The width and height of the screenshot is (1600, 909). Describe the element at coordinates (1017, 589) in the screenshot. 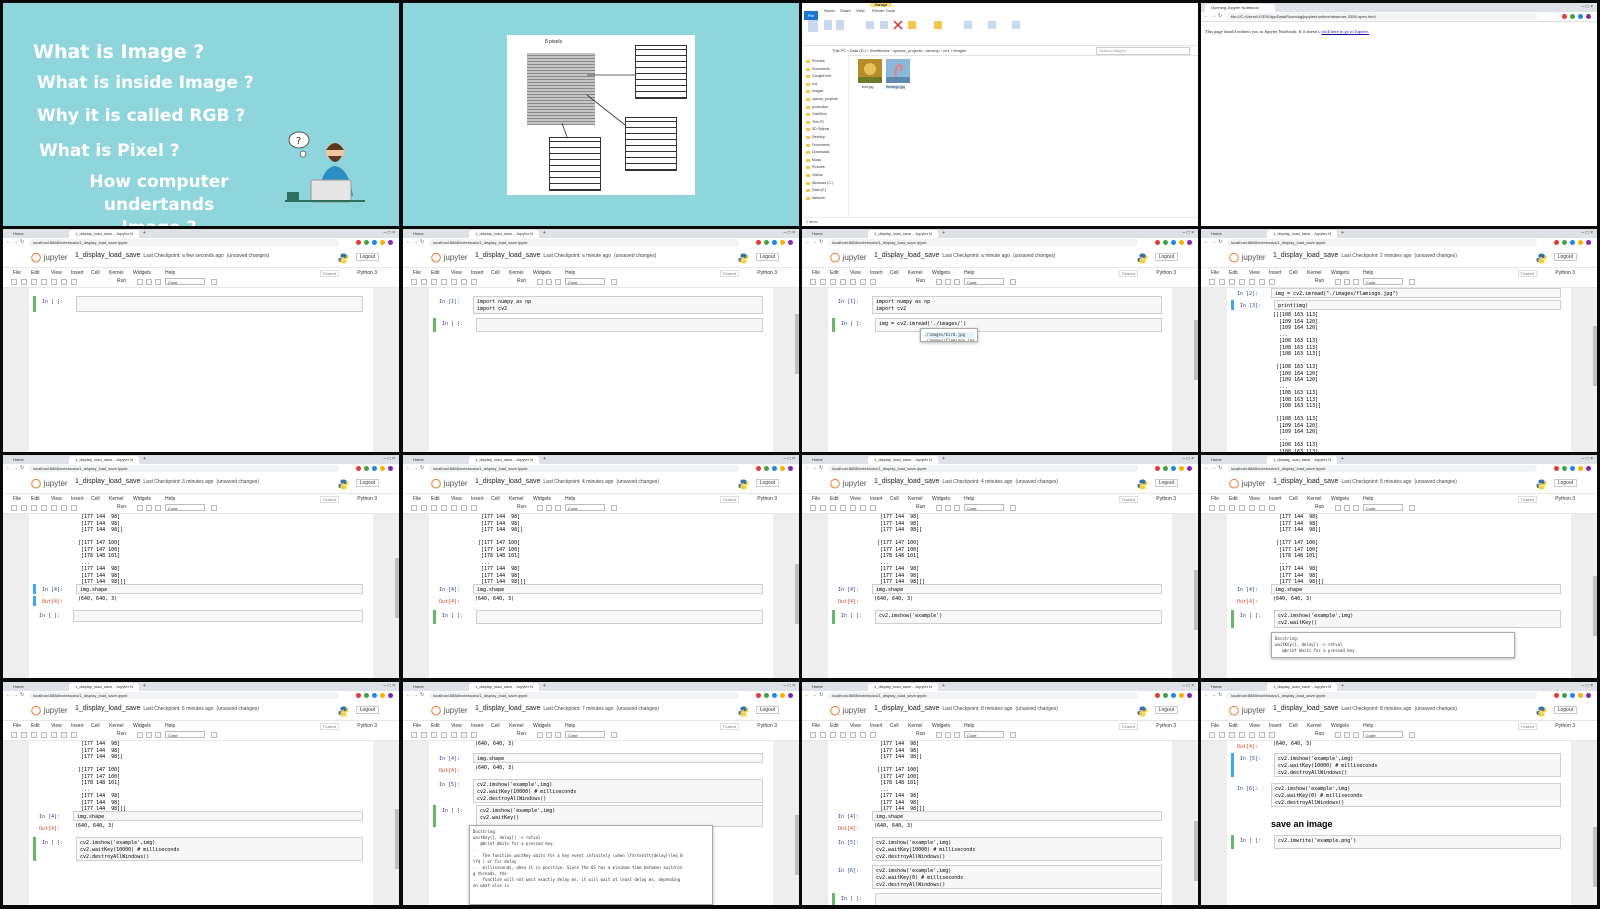

I see `code-input: img.shape` at that location.